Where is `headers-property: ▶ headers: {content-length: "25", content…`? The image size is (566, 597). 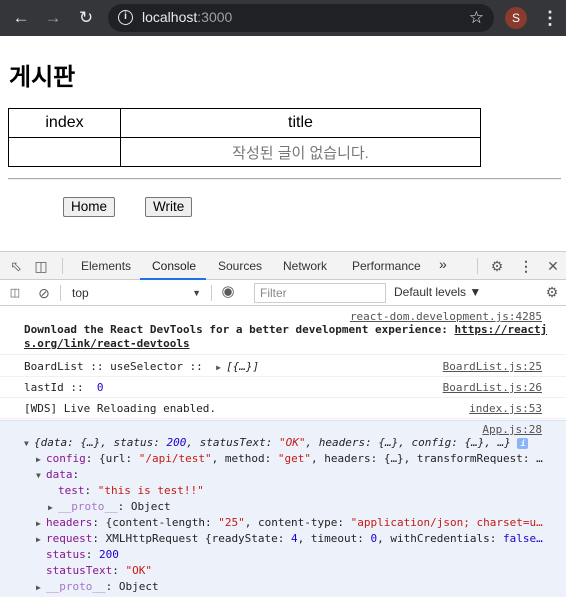 headers-property: ▶ headers: {content-length: "25", content… is located at coordinates (289, 522).